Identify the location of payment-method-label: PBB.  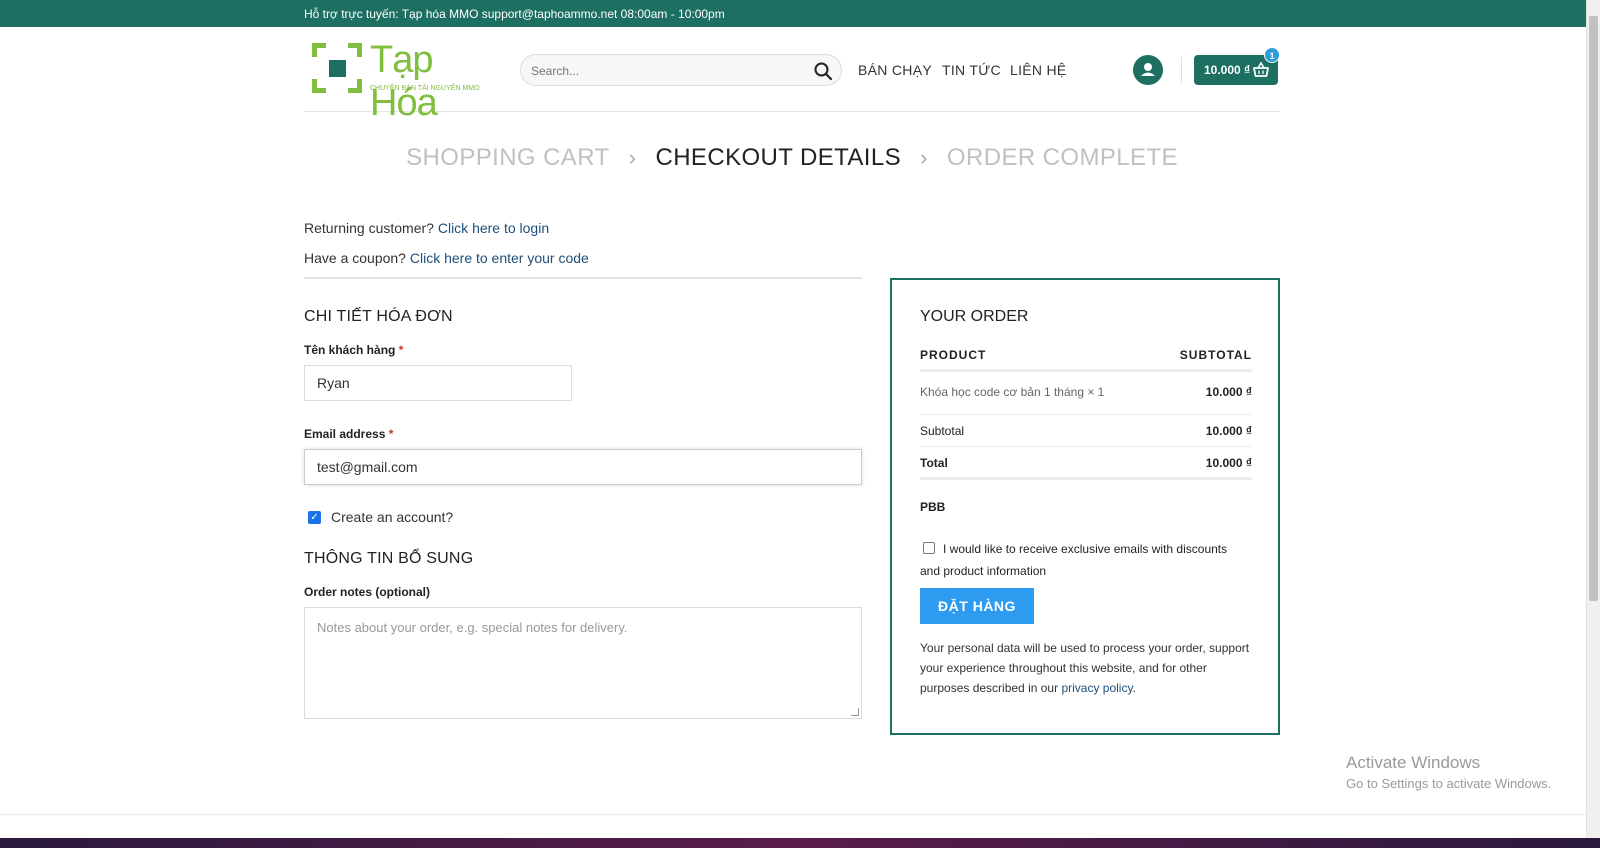
(933, 507).